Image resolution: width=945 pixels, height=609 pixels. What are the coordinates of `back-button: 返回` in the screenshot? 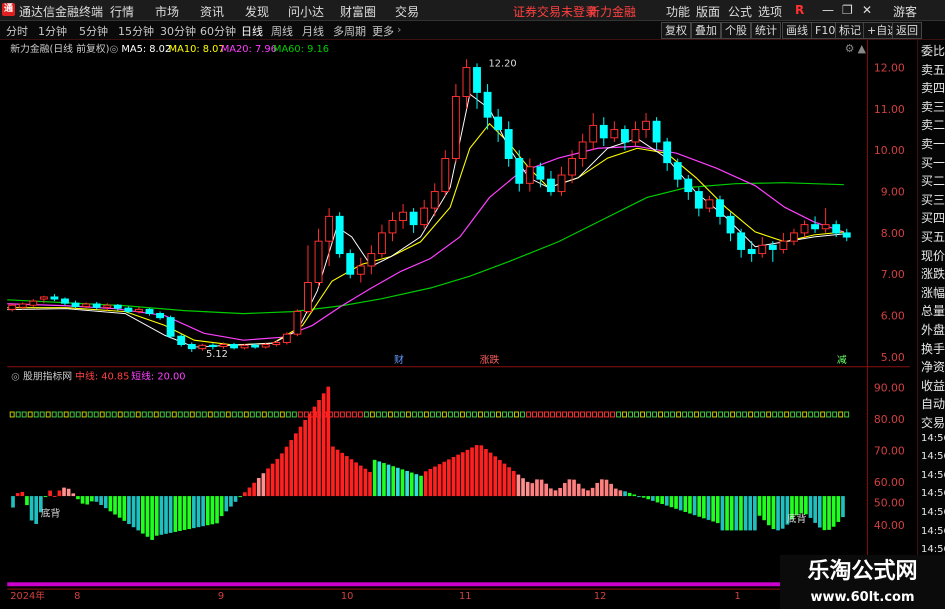 It's located at (907, 30).